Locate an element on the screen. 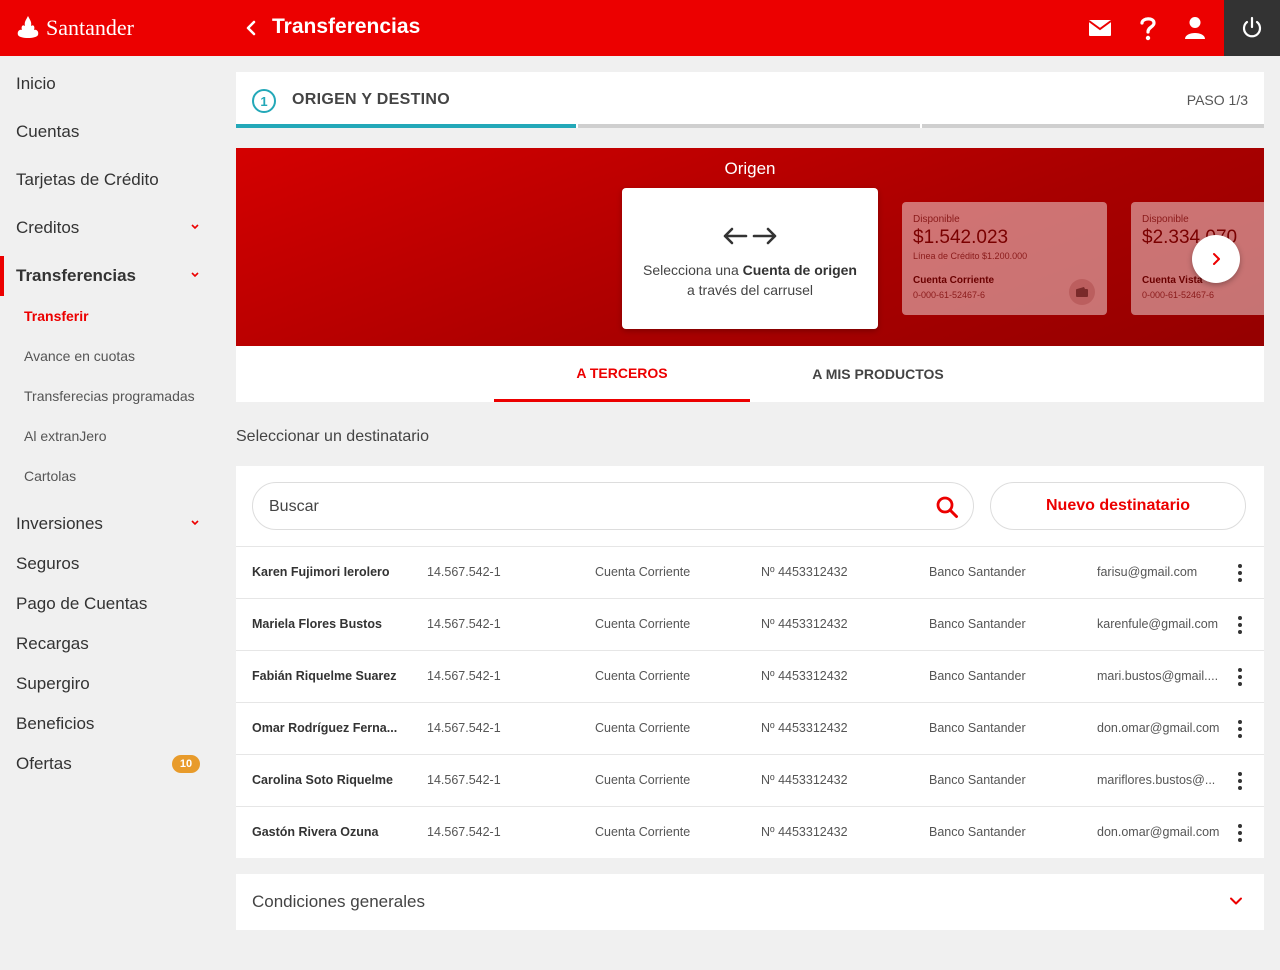 The height and width of the screenshot is (970, 1280). sidebar-item-label: Cuentas is located at coordinates (48, 131).